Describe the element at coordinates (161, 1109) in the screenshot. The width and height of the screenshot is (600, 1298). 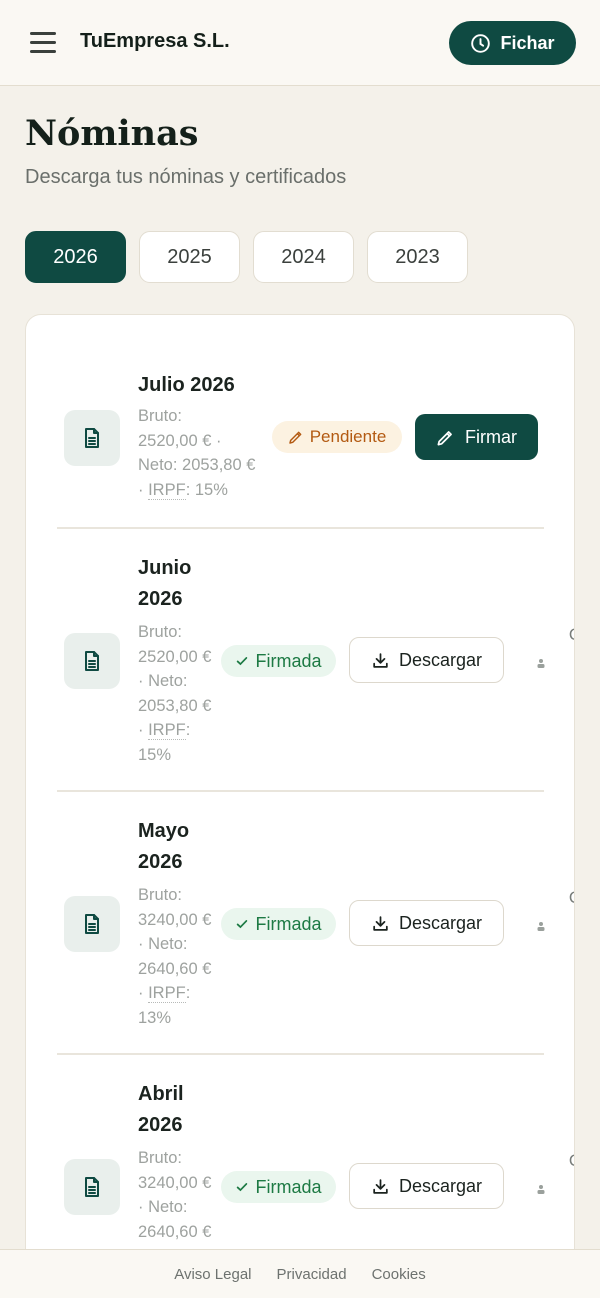
I see `payslip-title: Abril 2026` at that location.